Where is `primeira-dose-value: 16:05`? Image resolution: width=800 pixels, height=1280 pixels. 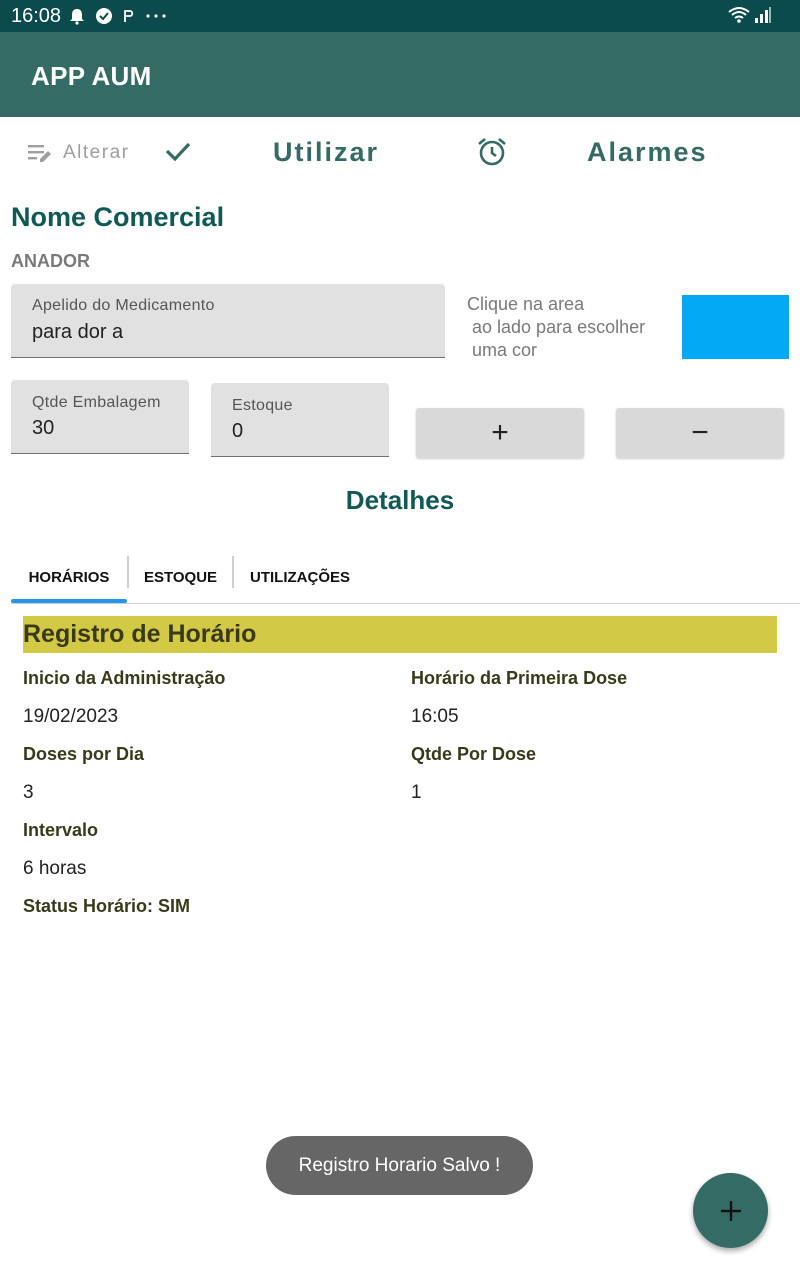 primeira-dose-value: 16:05 is located at coordinates (435, 716).